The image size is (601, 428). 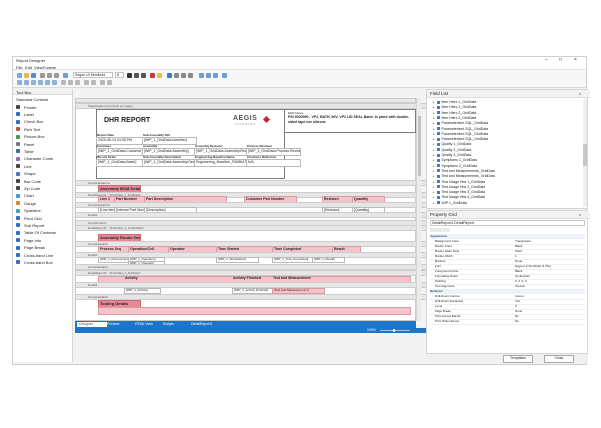 What do you see at coordinates (70, 82) in the screenshot?
I see `same-height-icon` at bounding box center [70, 82].